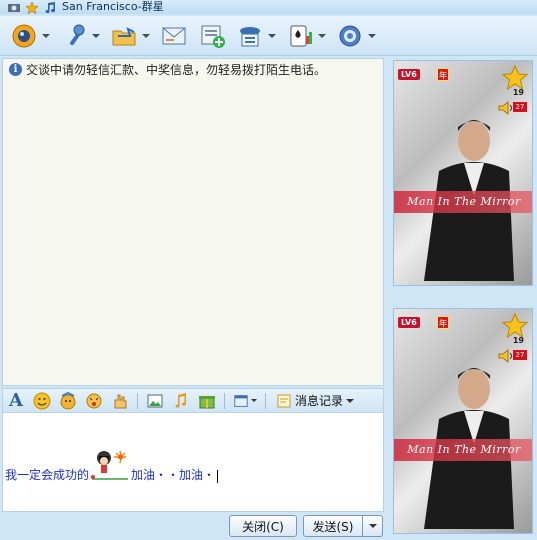 Image resolution: width=537 pixels, height=540 pixels. What do you see at coordinates (50, 8) in the screenshot?
I see `music-note-icon` at bounding box center [50, 8].